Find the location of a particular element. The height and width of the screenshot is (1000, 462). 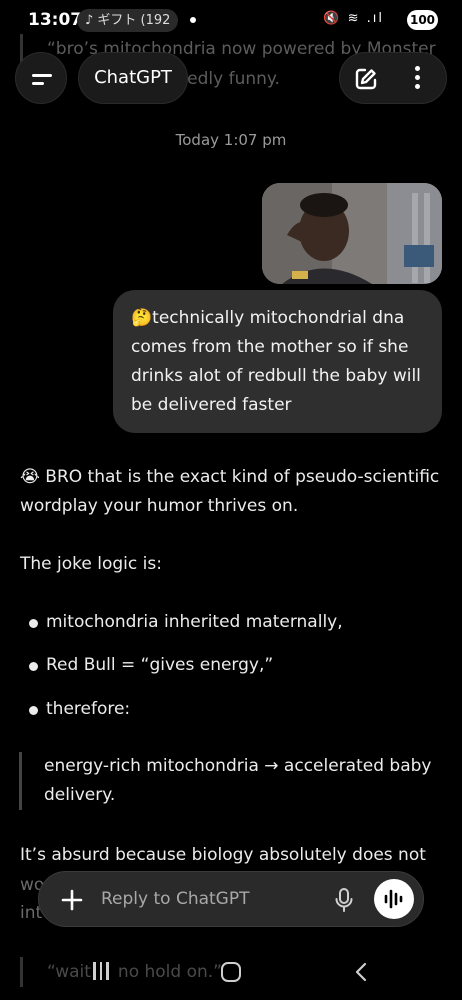

bullet-text: mitochondria inherited maternally, is located at coordinates (194, 622).